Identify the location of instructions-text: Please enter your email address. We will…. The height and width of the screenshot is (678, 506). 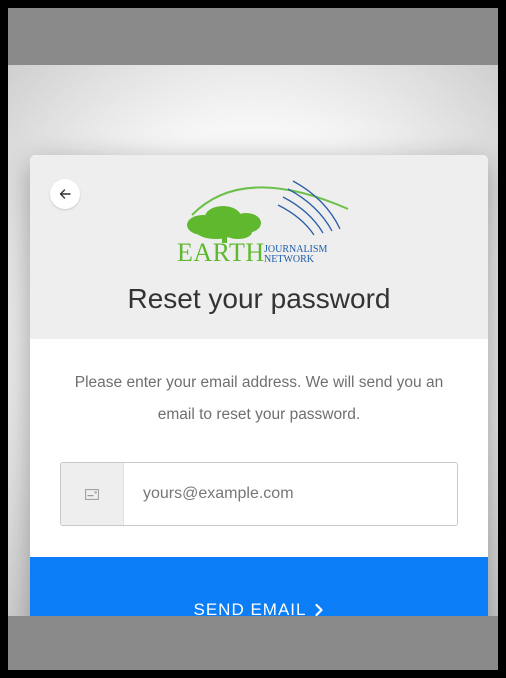
(259, 398).